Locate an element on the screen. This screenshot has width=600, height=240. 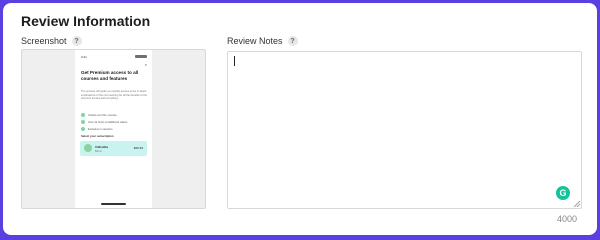
feature-item: Exclusive in sessions is located at coordinates (97, 129).